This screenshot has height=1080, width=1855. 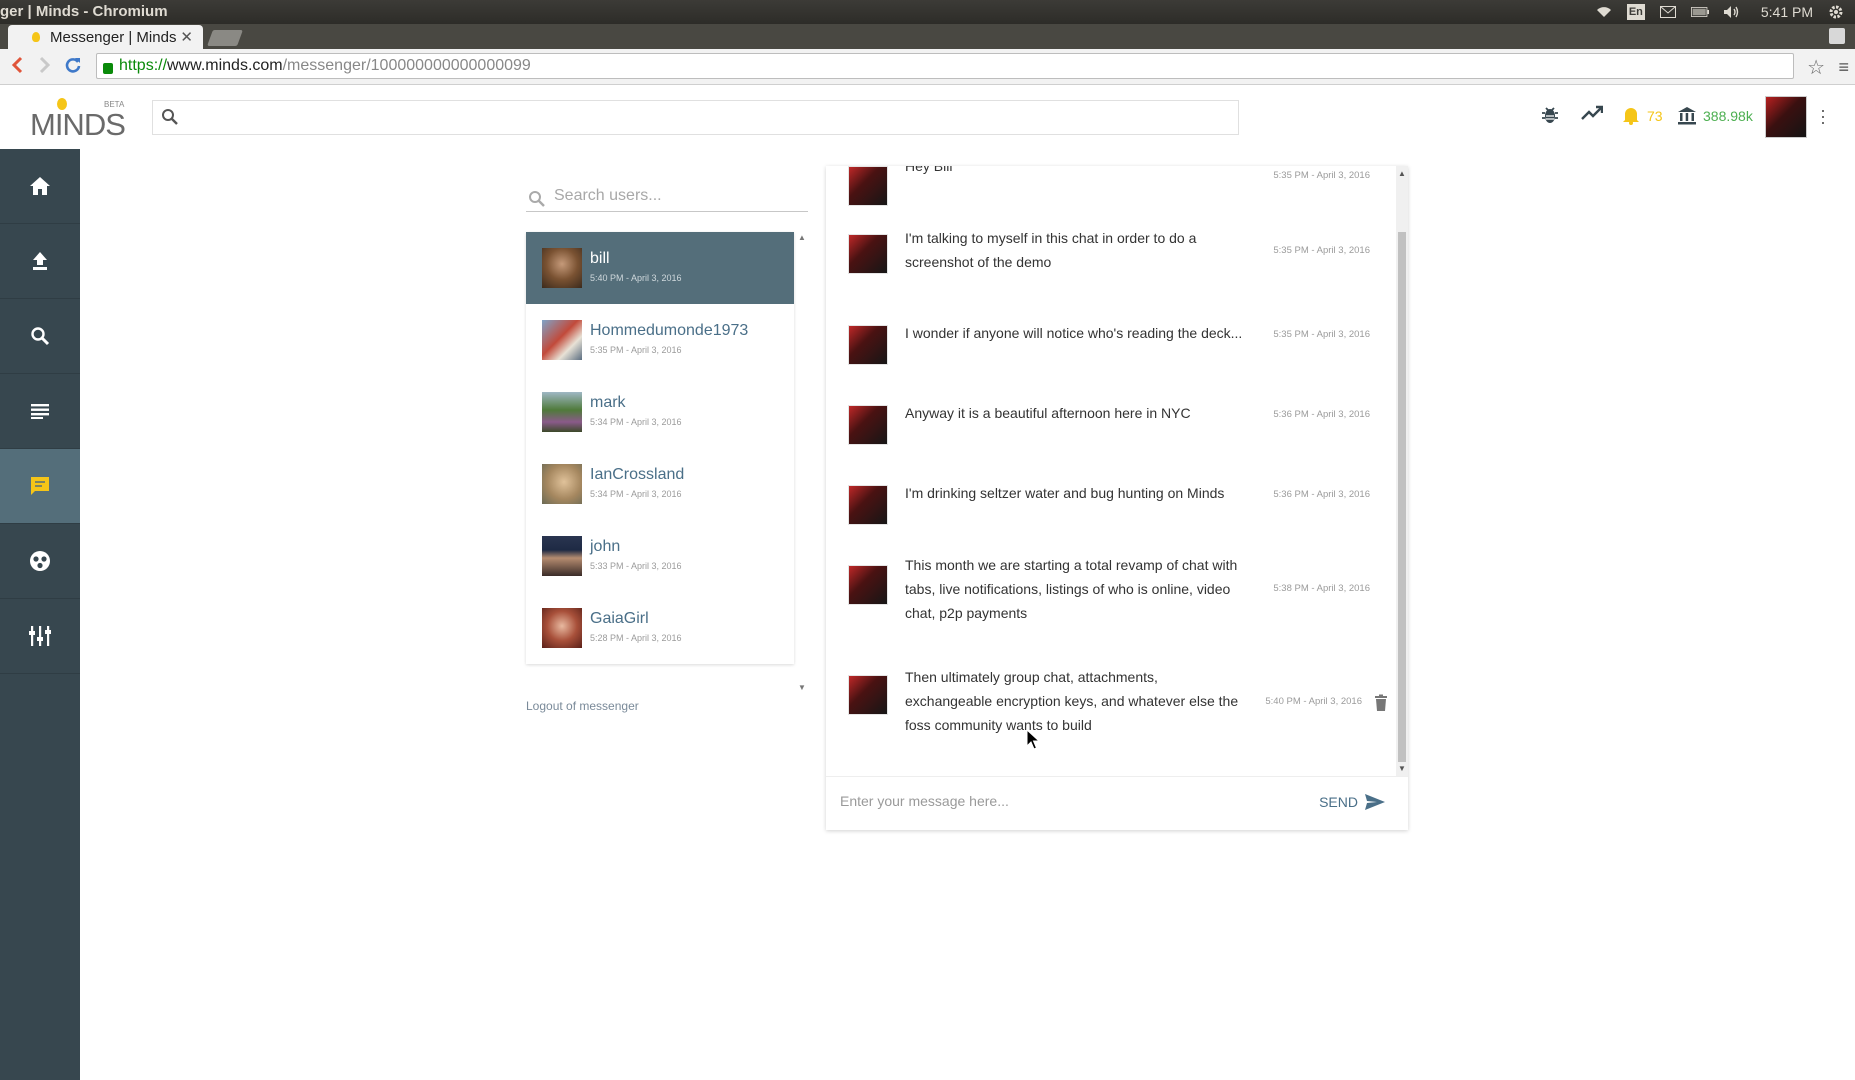 What do you see at coordinates (143, 65) in the screenshot?
I see `url-scheme: https://` at bounding box center [143, 65].